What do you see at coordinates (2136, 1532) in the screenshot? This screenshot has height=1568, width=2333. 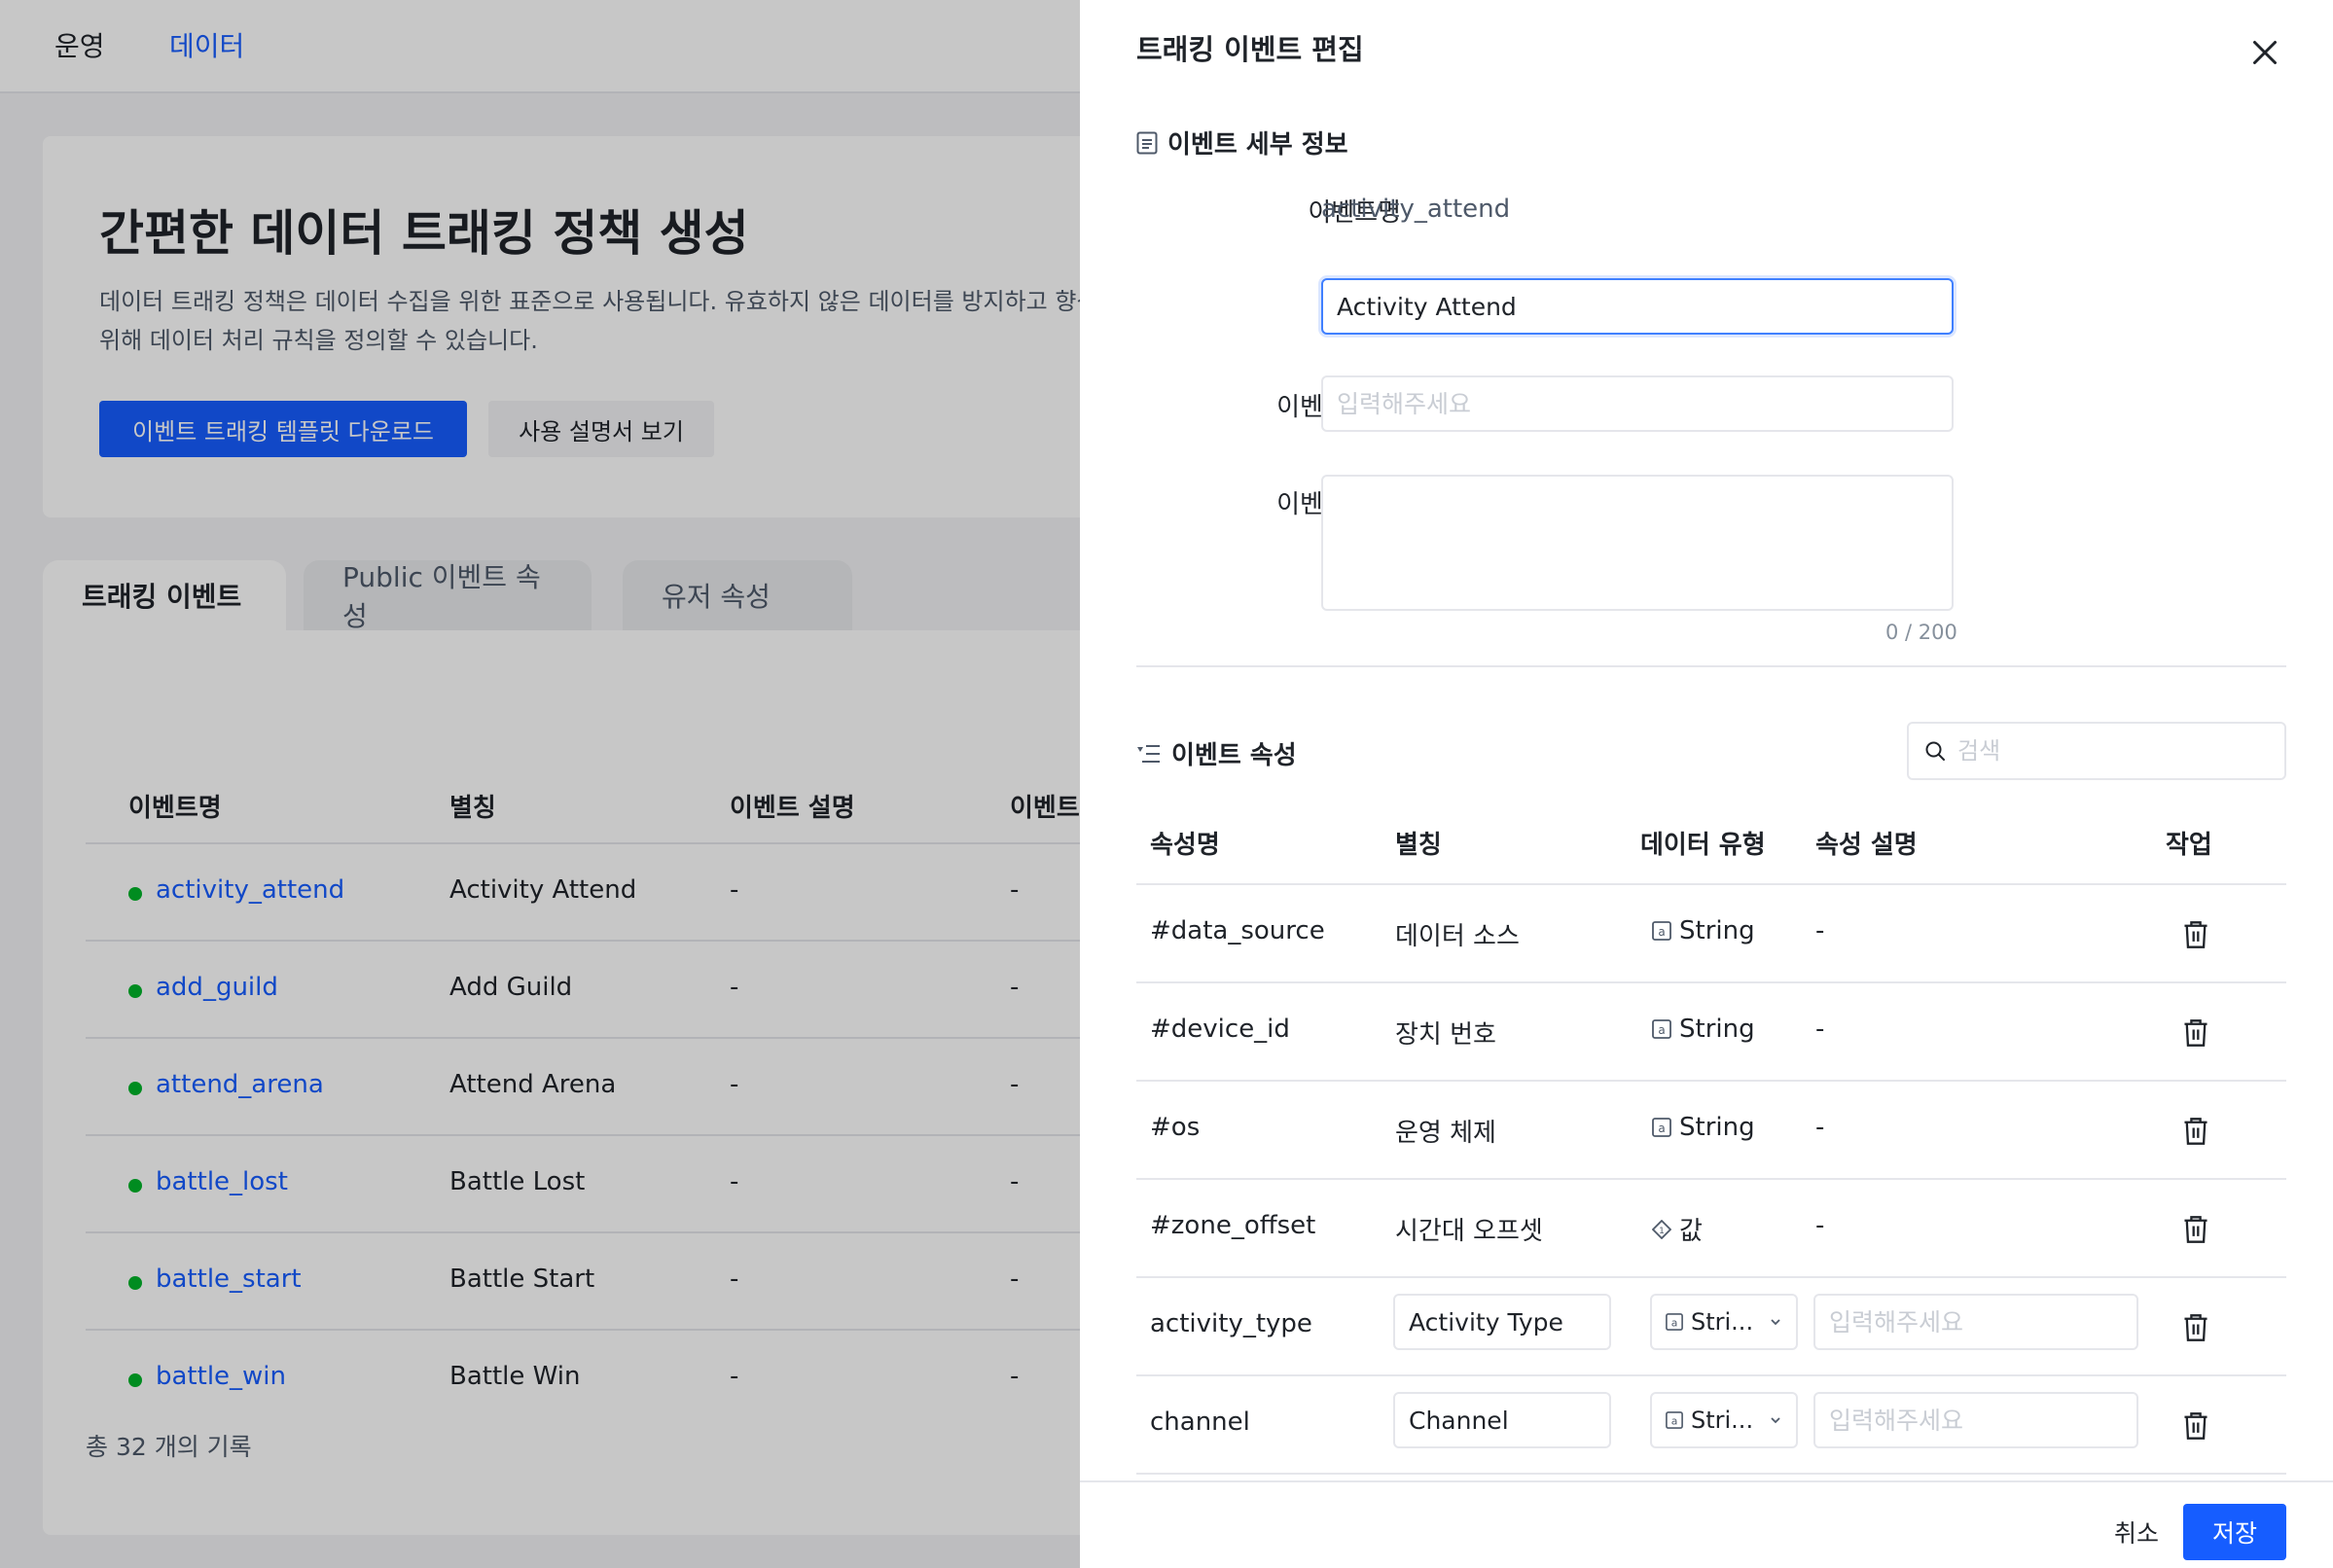 I see `cancel-button: 취소` at bounding box center [2136, 1532].